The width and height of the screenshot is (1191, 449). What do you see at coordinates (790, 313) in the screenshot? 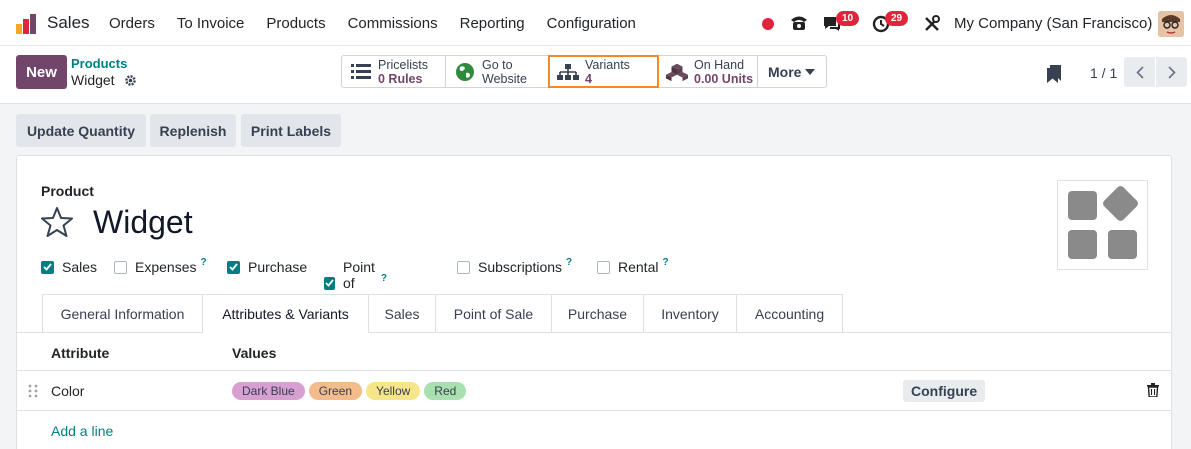
I see `tab-accounting: Accounting` at bounding box center [790, 313].